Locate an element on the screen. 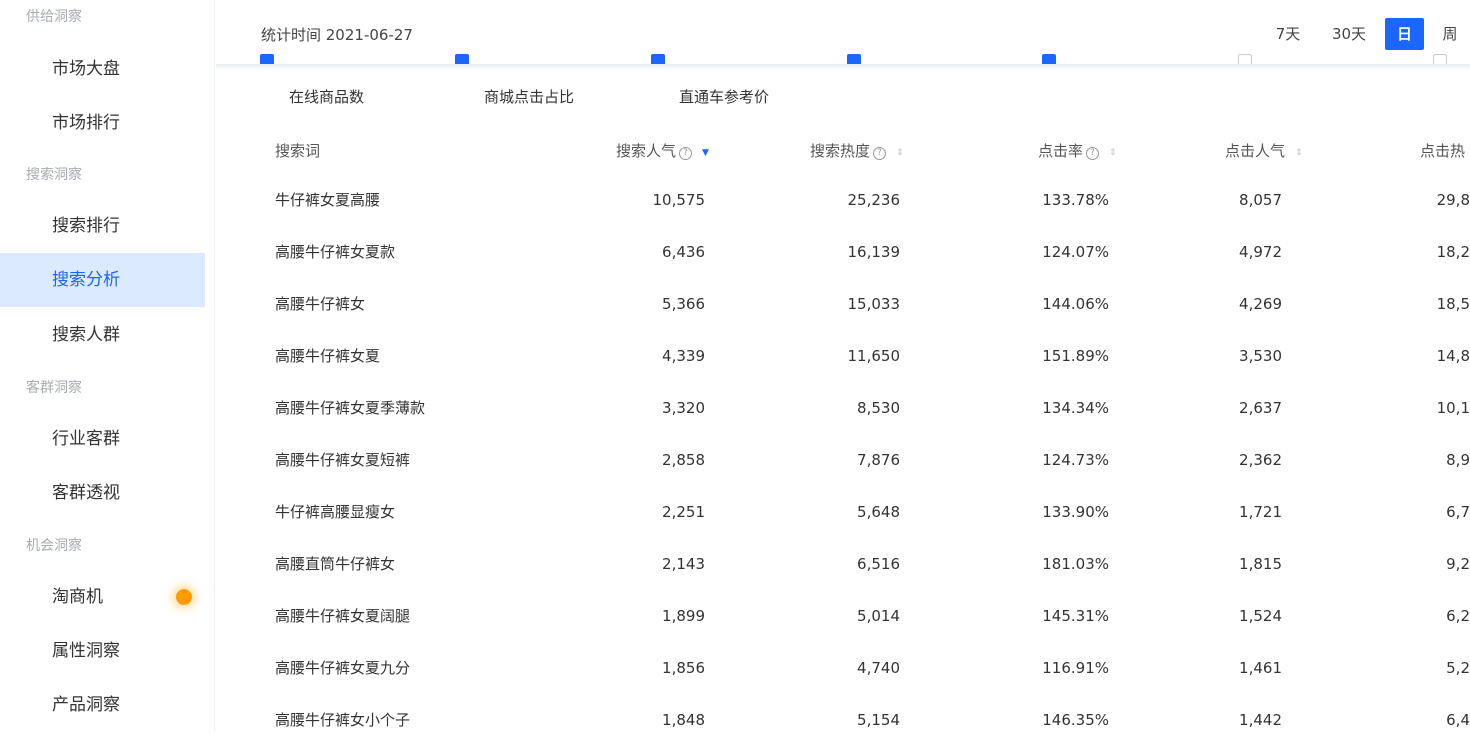 This screenshot has width=1470, height=746. cell-keyword: 高腰牛仔裤女夏 is located at coordinates (327, 356).